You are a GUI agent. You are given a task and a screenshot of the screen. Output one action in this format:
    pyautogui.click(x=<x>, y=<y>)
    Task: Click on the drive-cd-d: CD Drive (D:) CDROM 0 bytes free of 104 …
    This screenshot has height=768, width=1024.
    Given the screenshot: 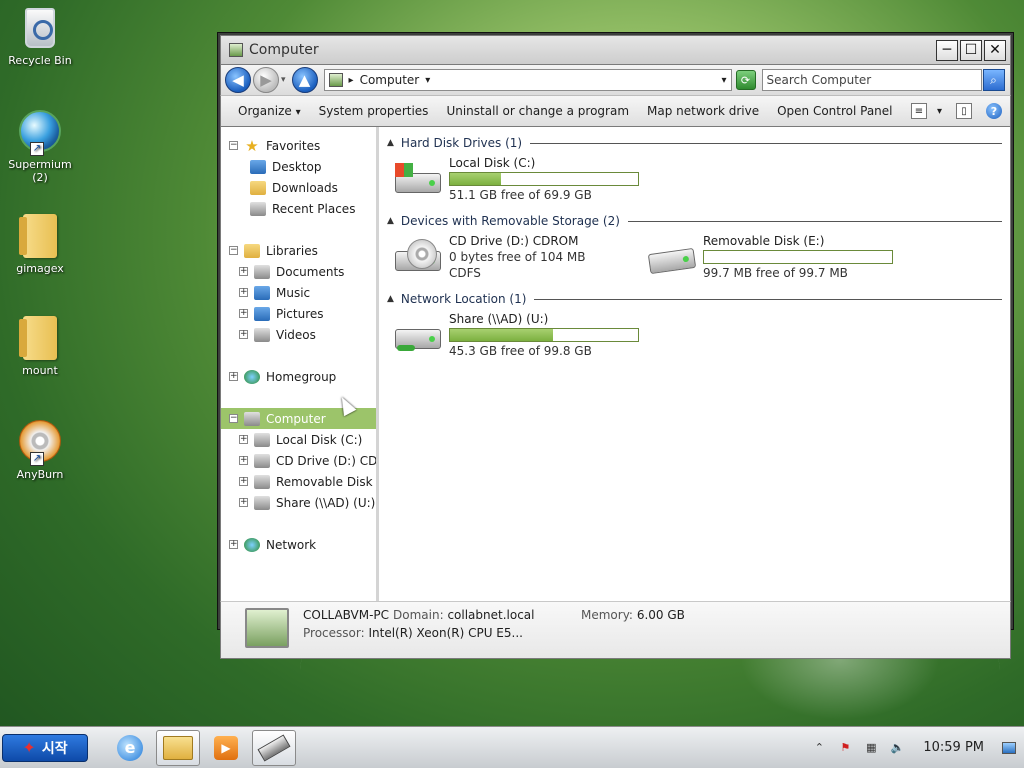 What is the action you would take?
    pyautogui.click(x=490, y=257)
    